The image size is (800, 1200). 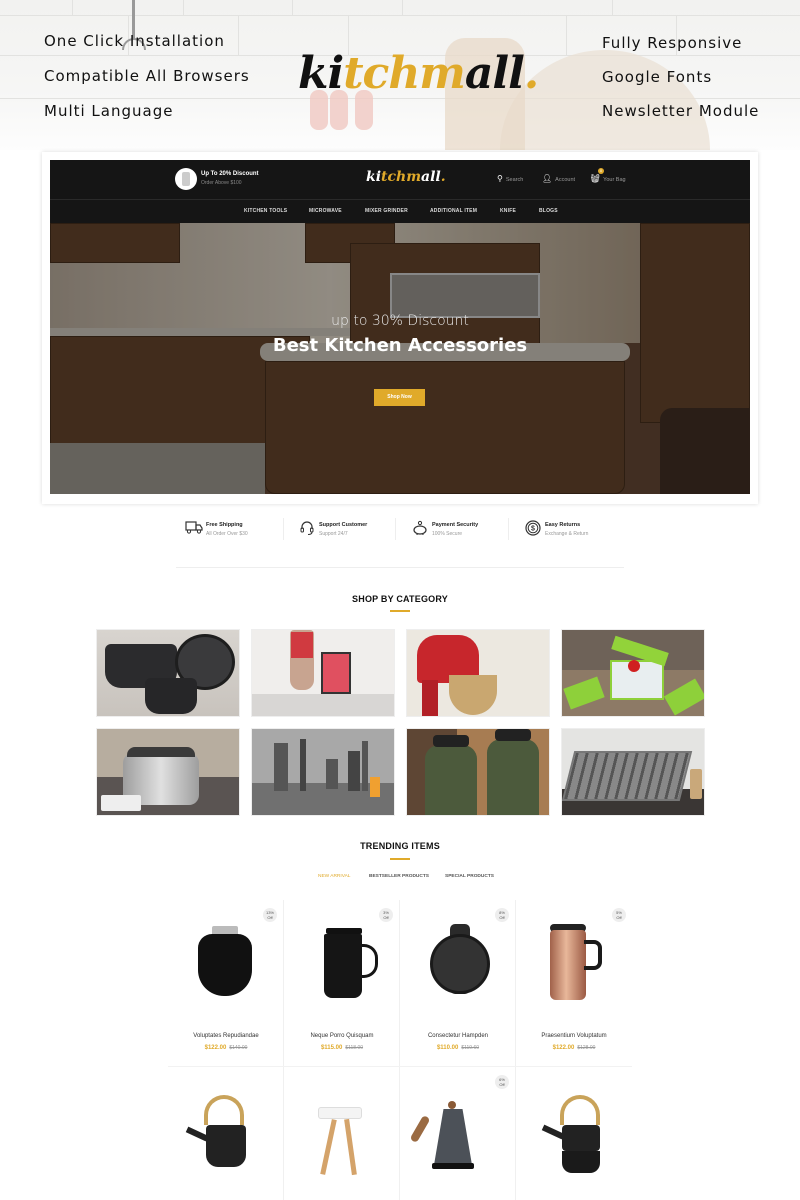 I want to click on account-button: 👤︎ Account, so click(x=558, y=178).